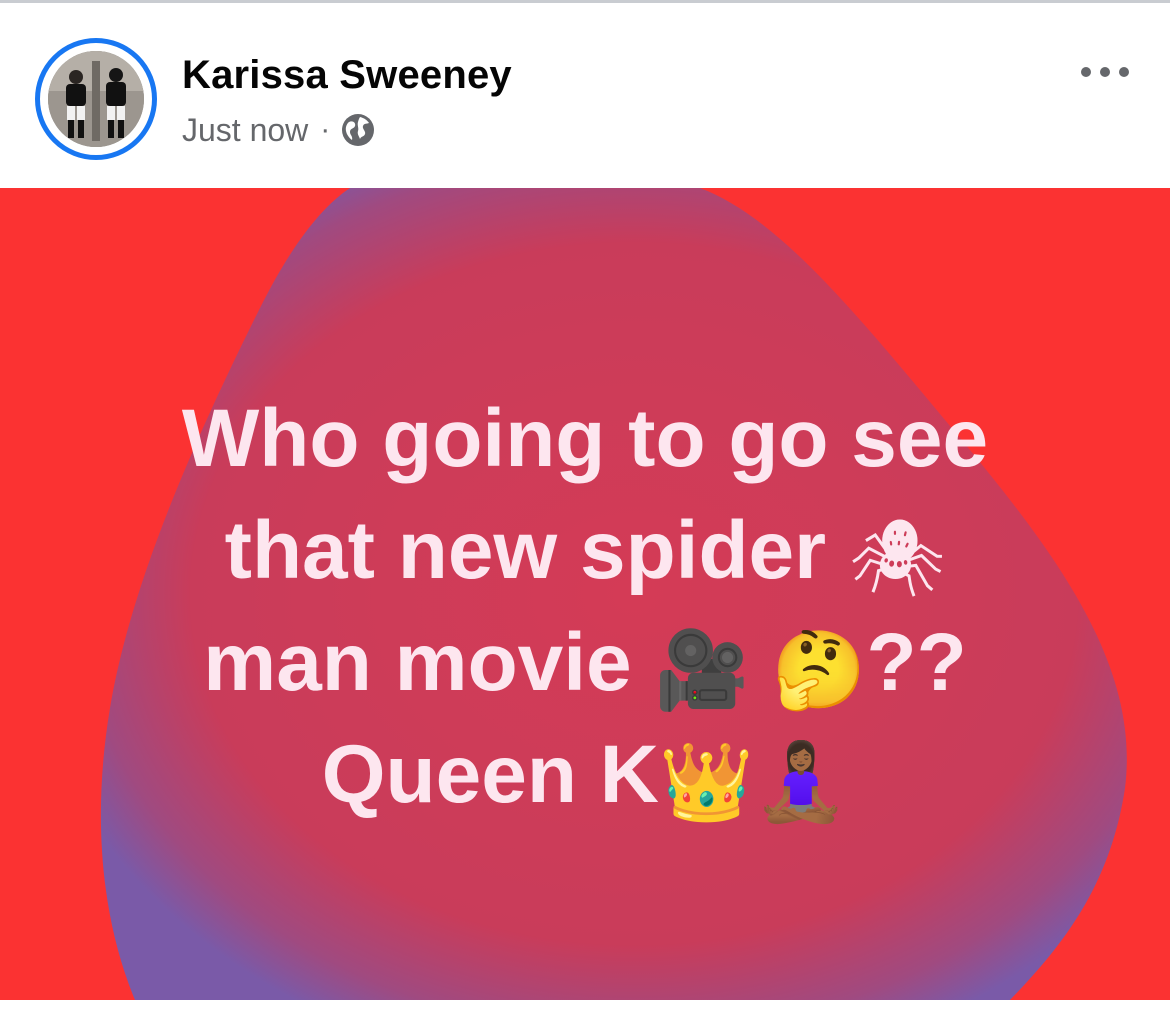 The width and height of the screenshot is (1170, 1012). Describe the element at coordinates (706, 781) in the screenshot. I see `crown-emoji: 👑` at that location.